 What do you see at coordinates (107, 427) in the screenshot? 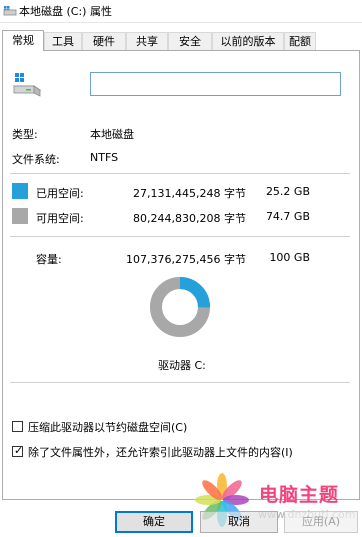
I see `compress-label: 压缩此驱动器以节约磁盘空间(C)` at bounding box center [107, 427].